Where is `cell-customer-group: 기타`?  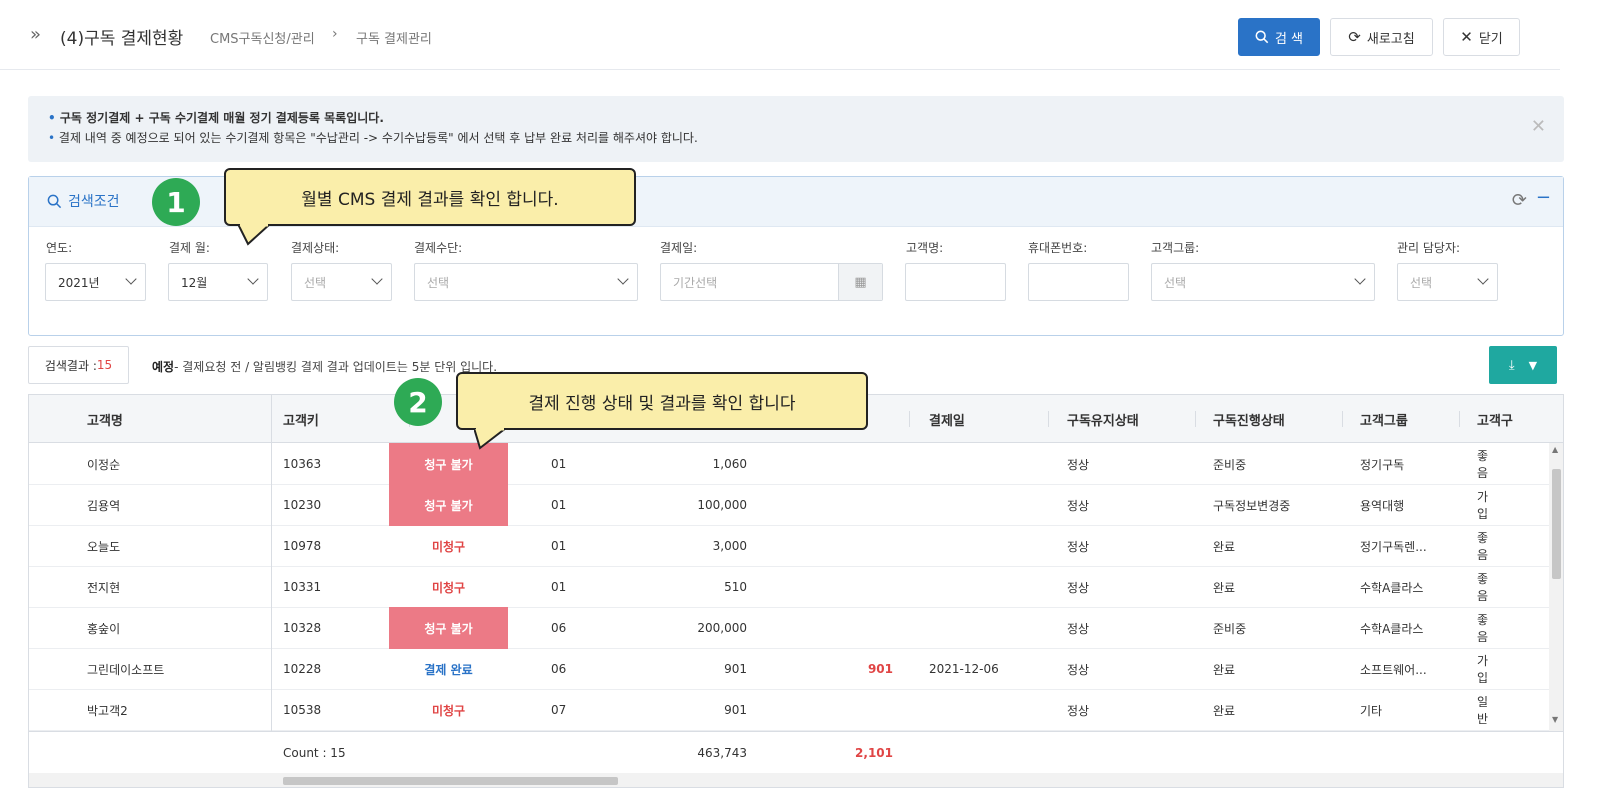
cell-customer-group: 기타 is located at coordinates (1371, 710).